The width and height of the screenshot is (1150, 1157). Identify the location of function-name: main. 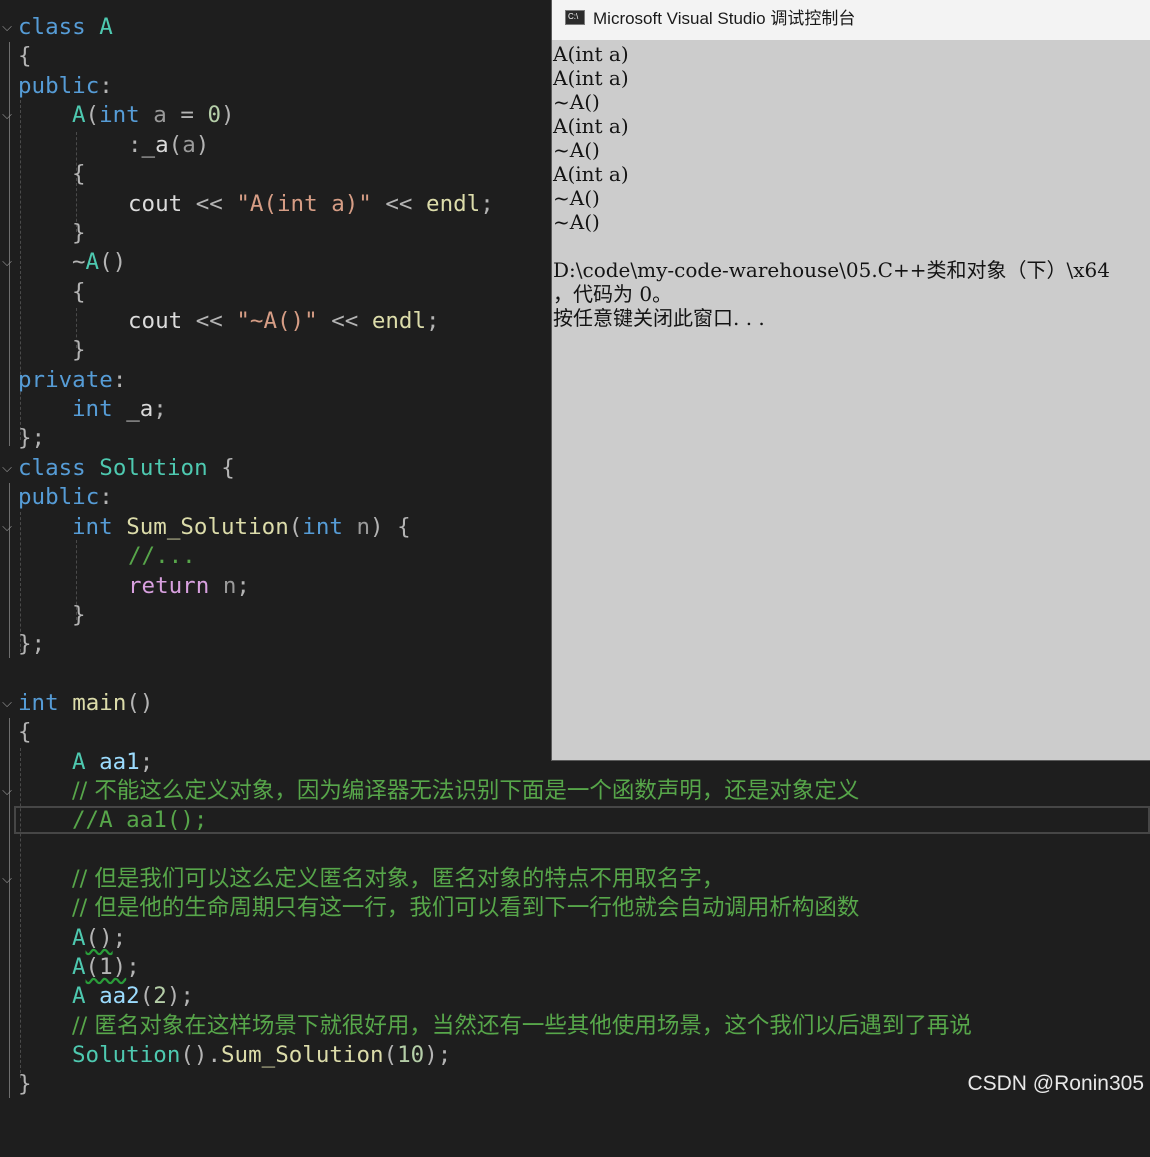
(99, 703).